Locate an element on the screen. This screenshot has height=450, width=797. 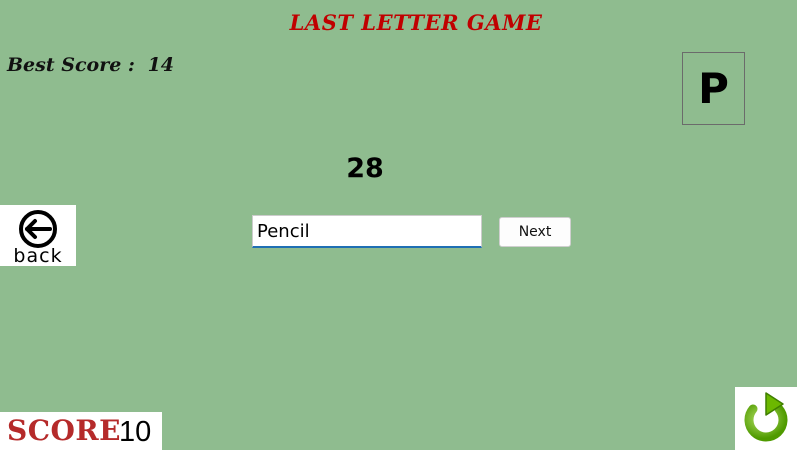
score-label: SCORE is located at coordinates (64, 430).